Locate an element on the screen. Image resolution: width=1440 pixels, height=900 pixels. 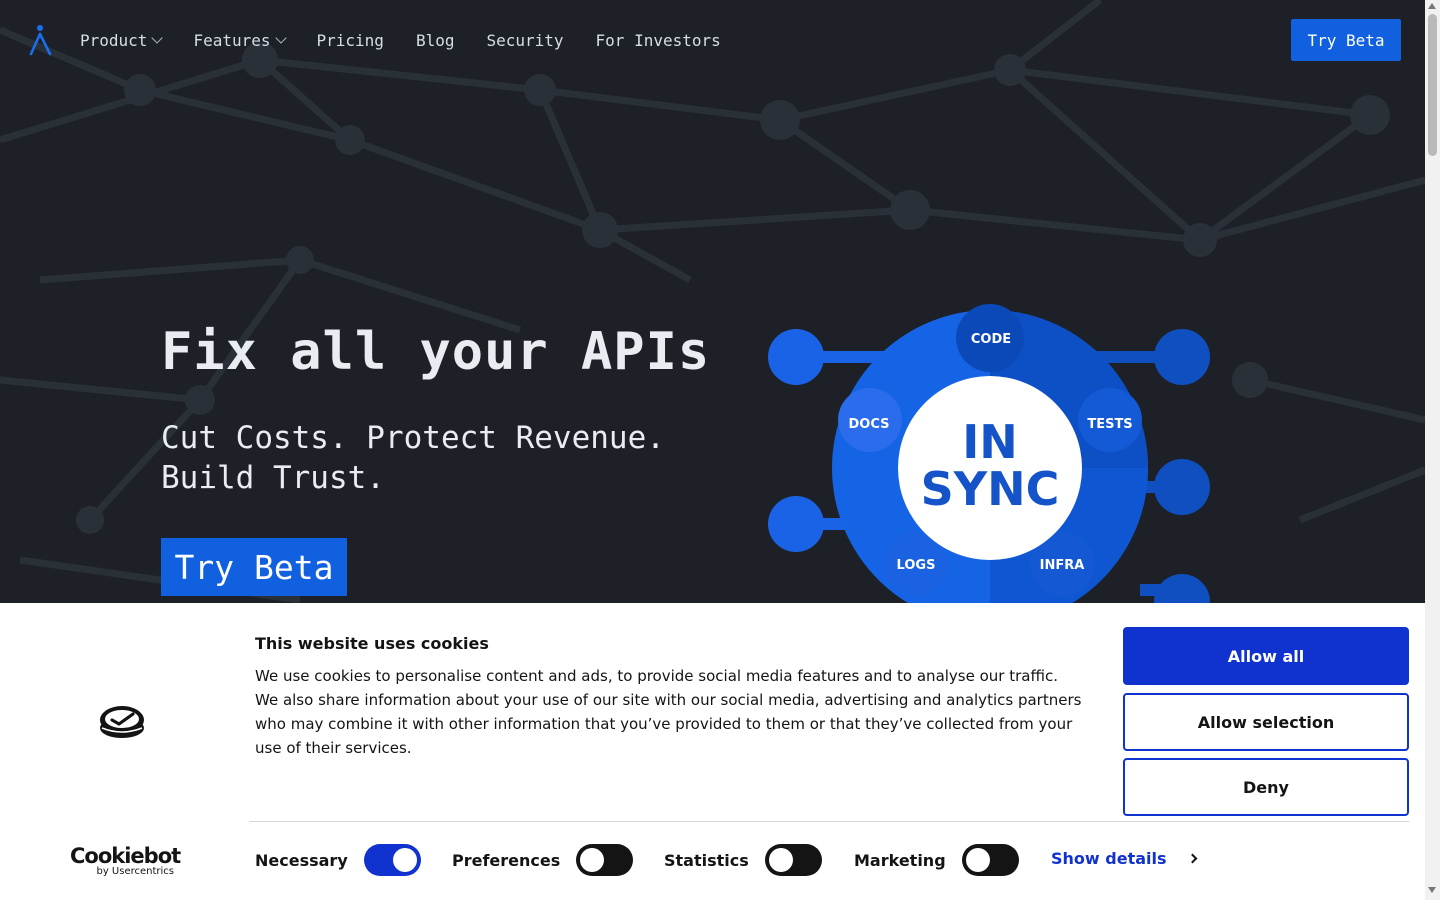
consent-toggle-necessary: Necessary is located at coordinates (338, 860).